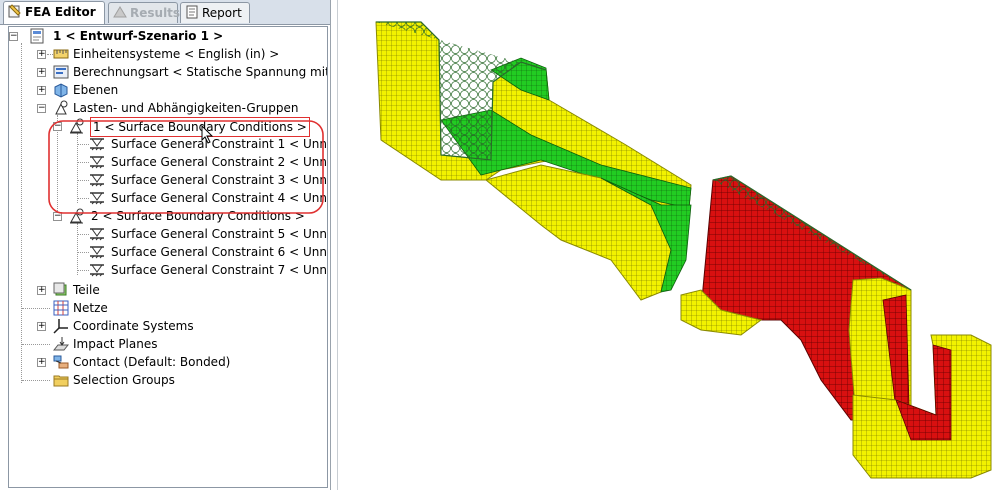 The height and width of the screenshot is (494, 1002). I want to click on tab-report-label: Report, so click(222, 13).